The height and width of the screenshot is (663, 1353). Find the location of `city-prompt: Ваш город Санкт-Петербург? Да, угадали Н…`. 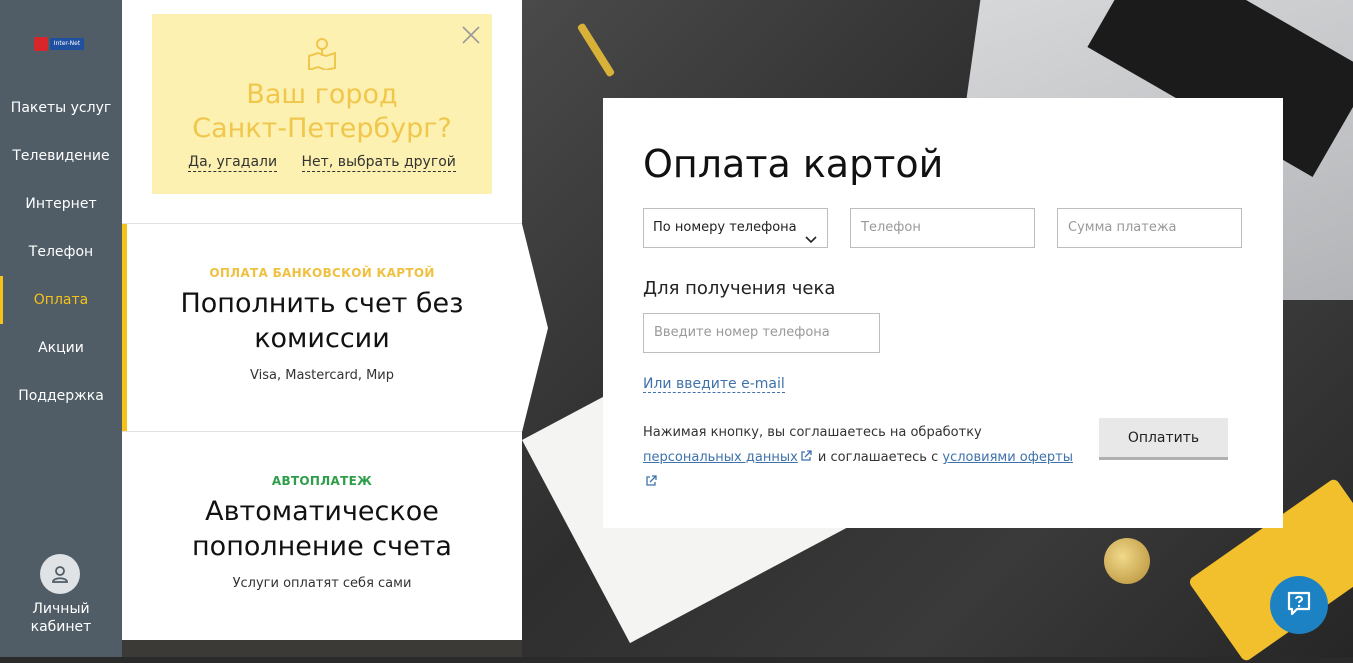

city-prompt: Ваш город Санкт-Петербург? Да, угадали Н… is located at coordinates (322, 104).